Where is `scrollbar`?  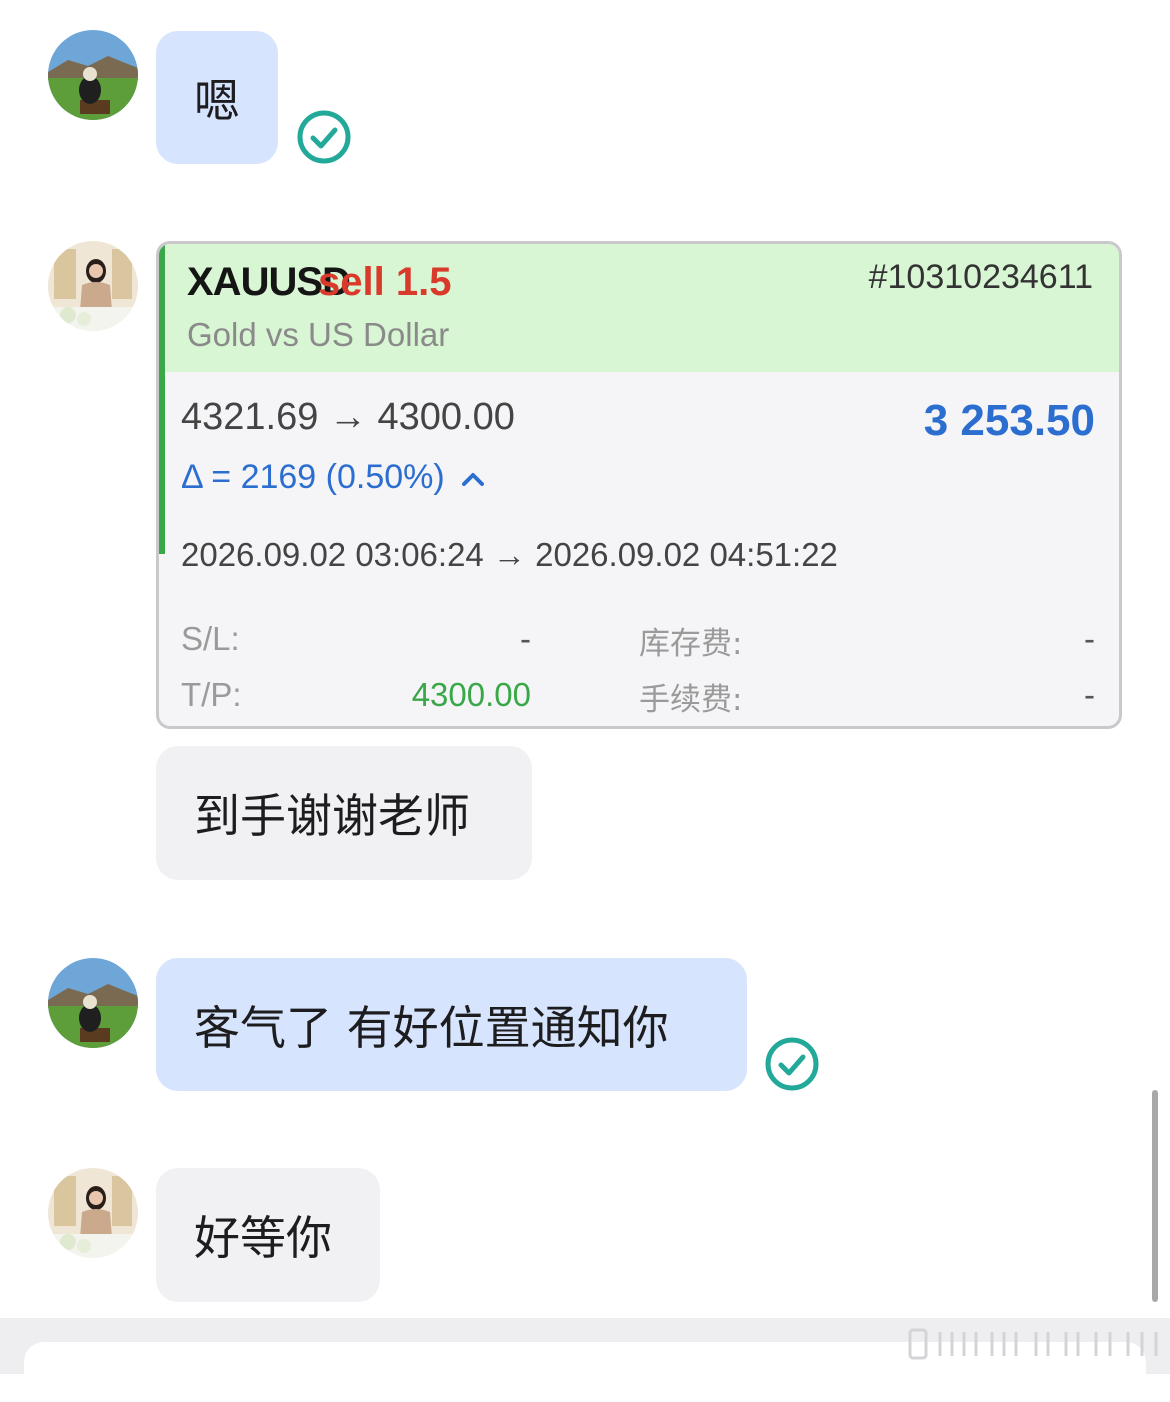
scrollbar is located at coordinates (1155, 1196).